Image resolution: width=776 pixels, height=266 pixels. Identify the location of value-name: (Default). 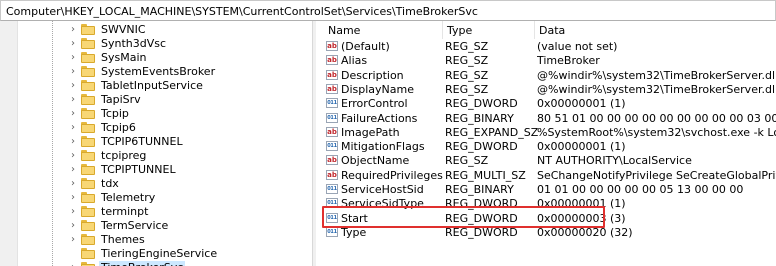
(365, 46).